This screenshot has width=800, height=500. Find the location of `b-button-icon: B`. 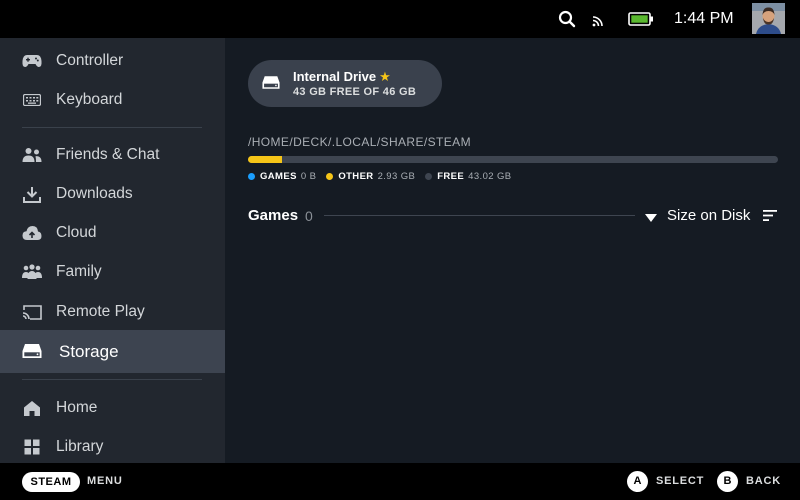

b-button-icon: B is located at coordinates (727, 481).